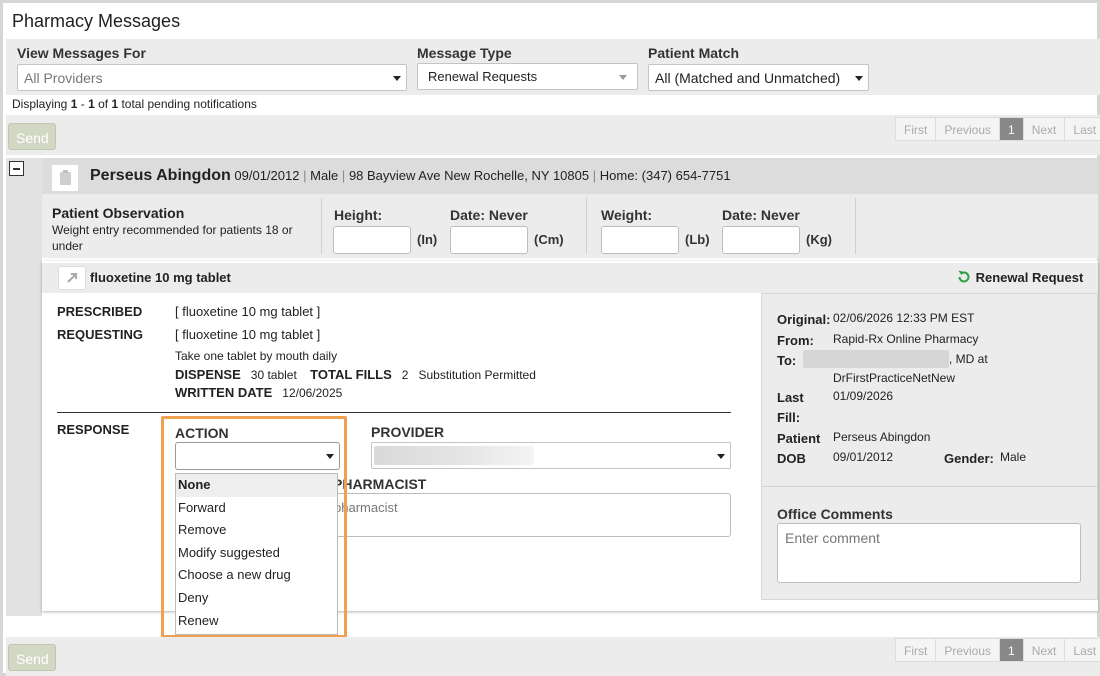 The height and width of the screenshot is (676, 1100). I want to click on action-option-modify-suggested: Modify suggested, so click(256, 553).